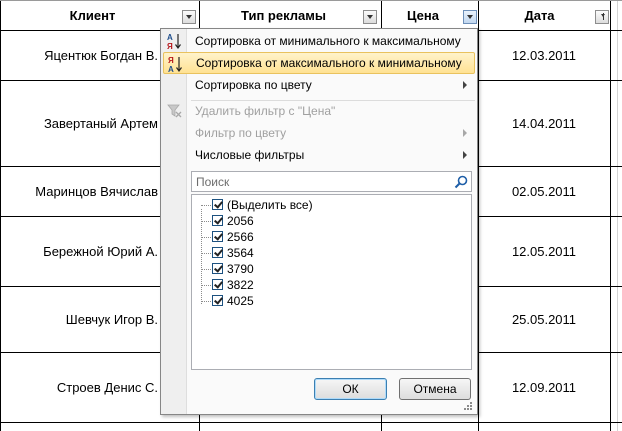 This screenshot has height=431, width=622. Describe the element at coordinates (240, 253) in the screenshot. I see `value-label: 3564` at that location.